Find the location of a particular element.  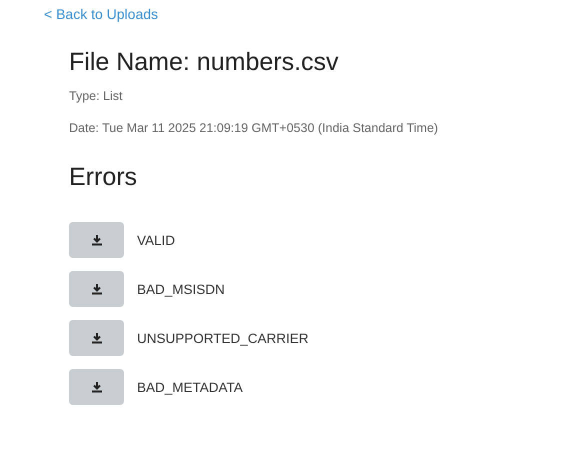

errors-heading: Errors is located at coordinates (103, 177).